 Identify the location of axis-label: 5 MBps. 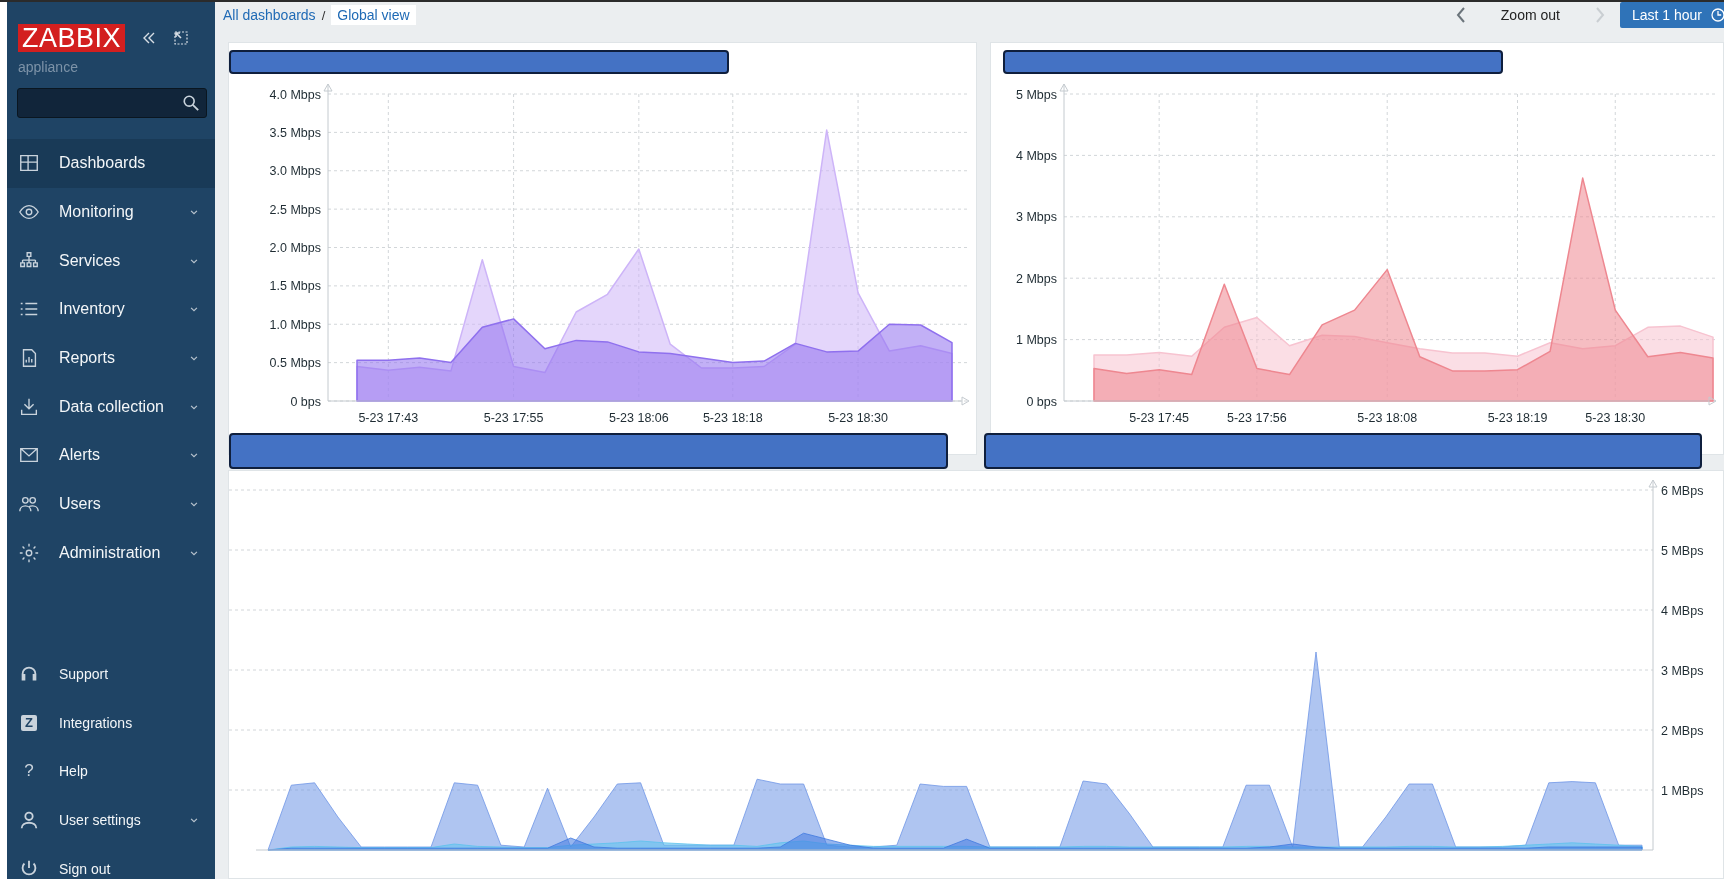
(1682, 550).